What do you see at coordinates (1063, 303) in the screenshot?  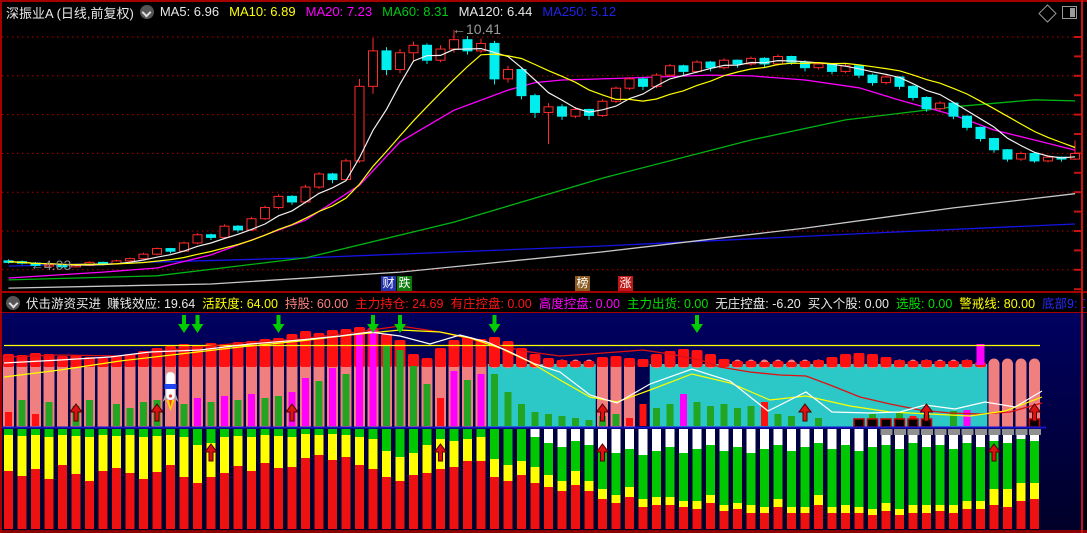 I see `indicator-field: 底部9: 0.00` at bounding box center [1063, 303].